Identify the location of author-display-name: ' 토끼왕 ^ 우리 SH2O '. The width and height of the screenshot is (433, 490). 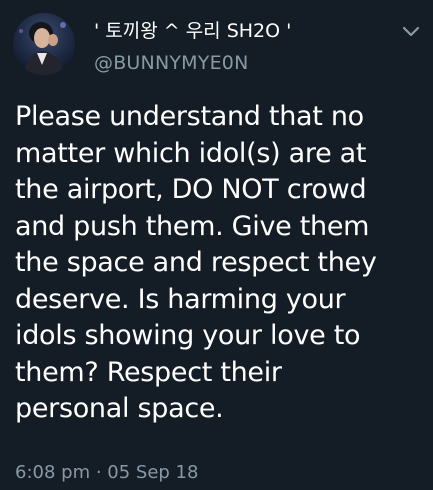
(192, 31).